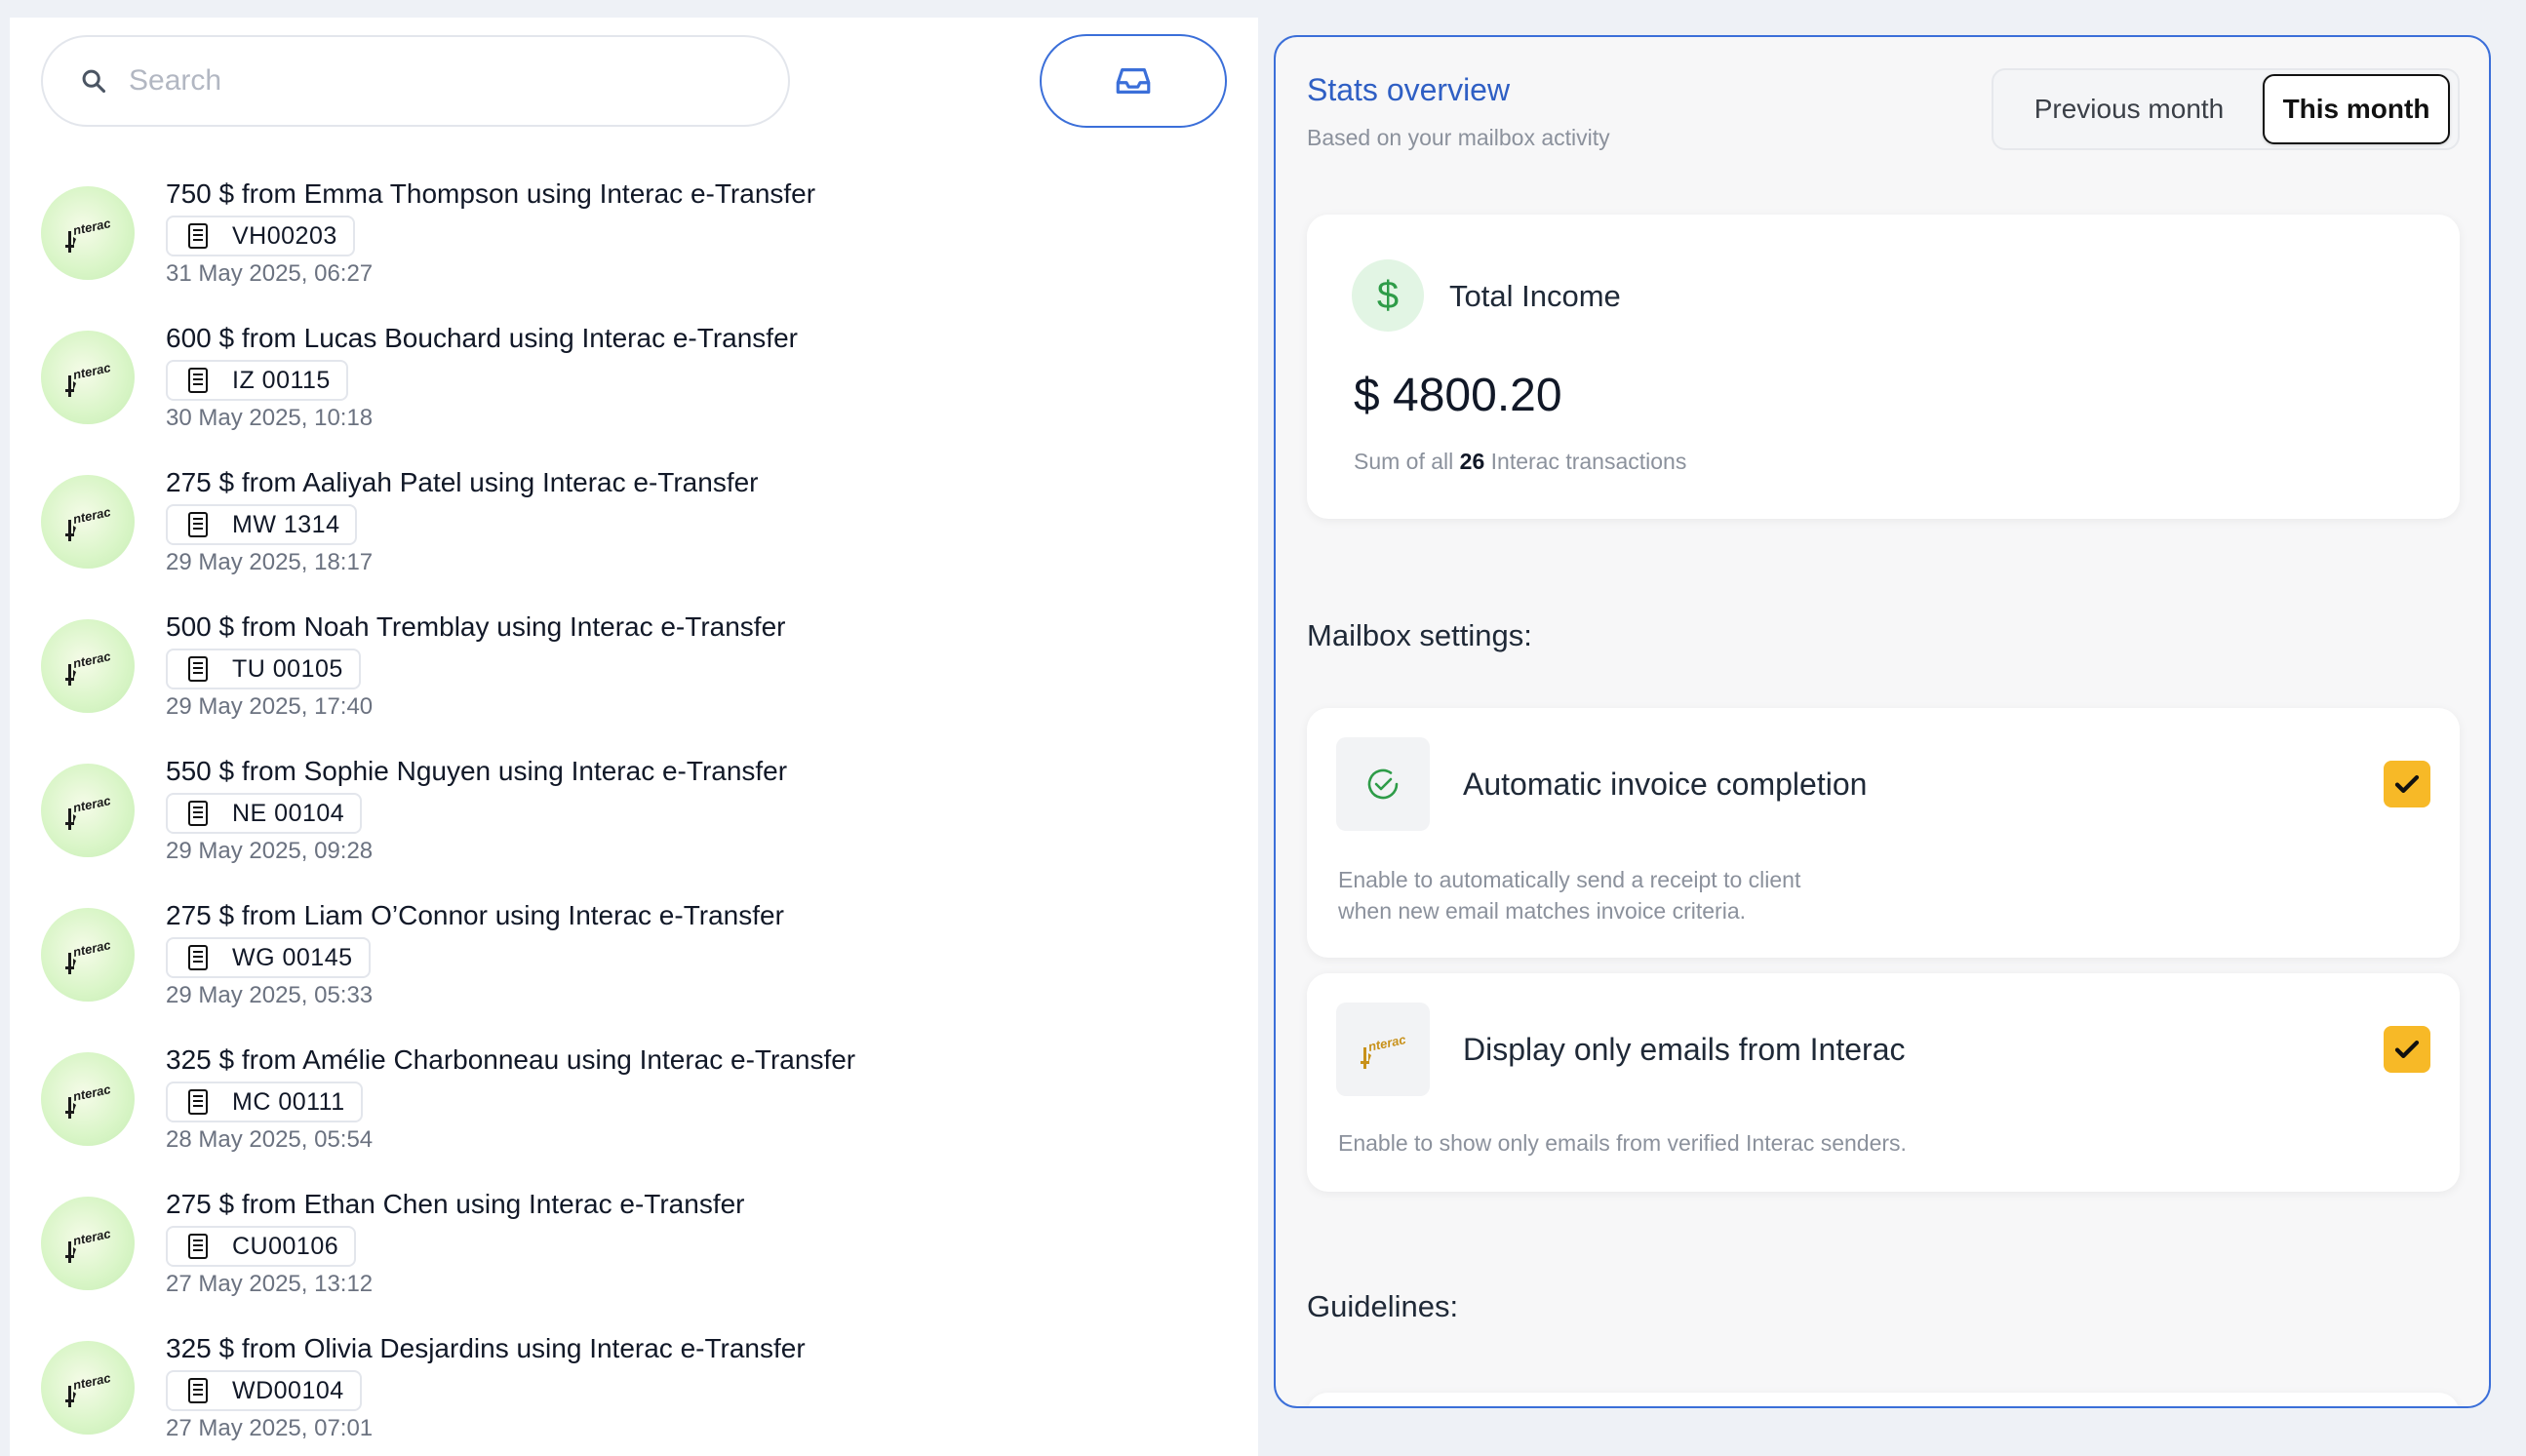 This screenshot has width=2526, height=1456. I want to click on interac-only-checkbox, so click(2407, 1049).